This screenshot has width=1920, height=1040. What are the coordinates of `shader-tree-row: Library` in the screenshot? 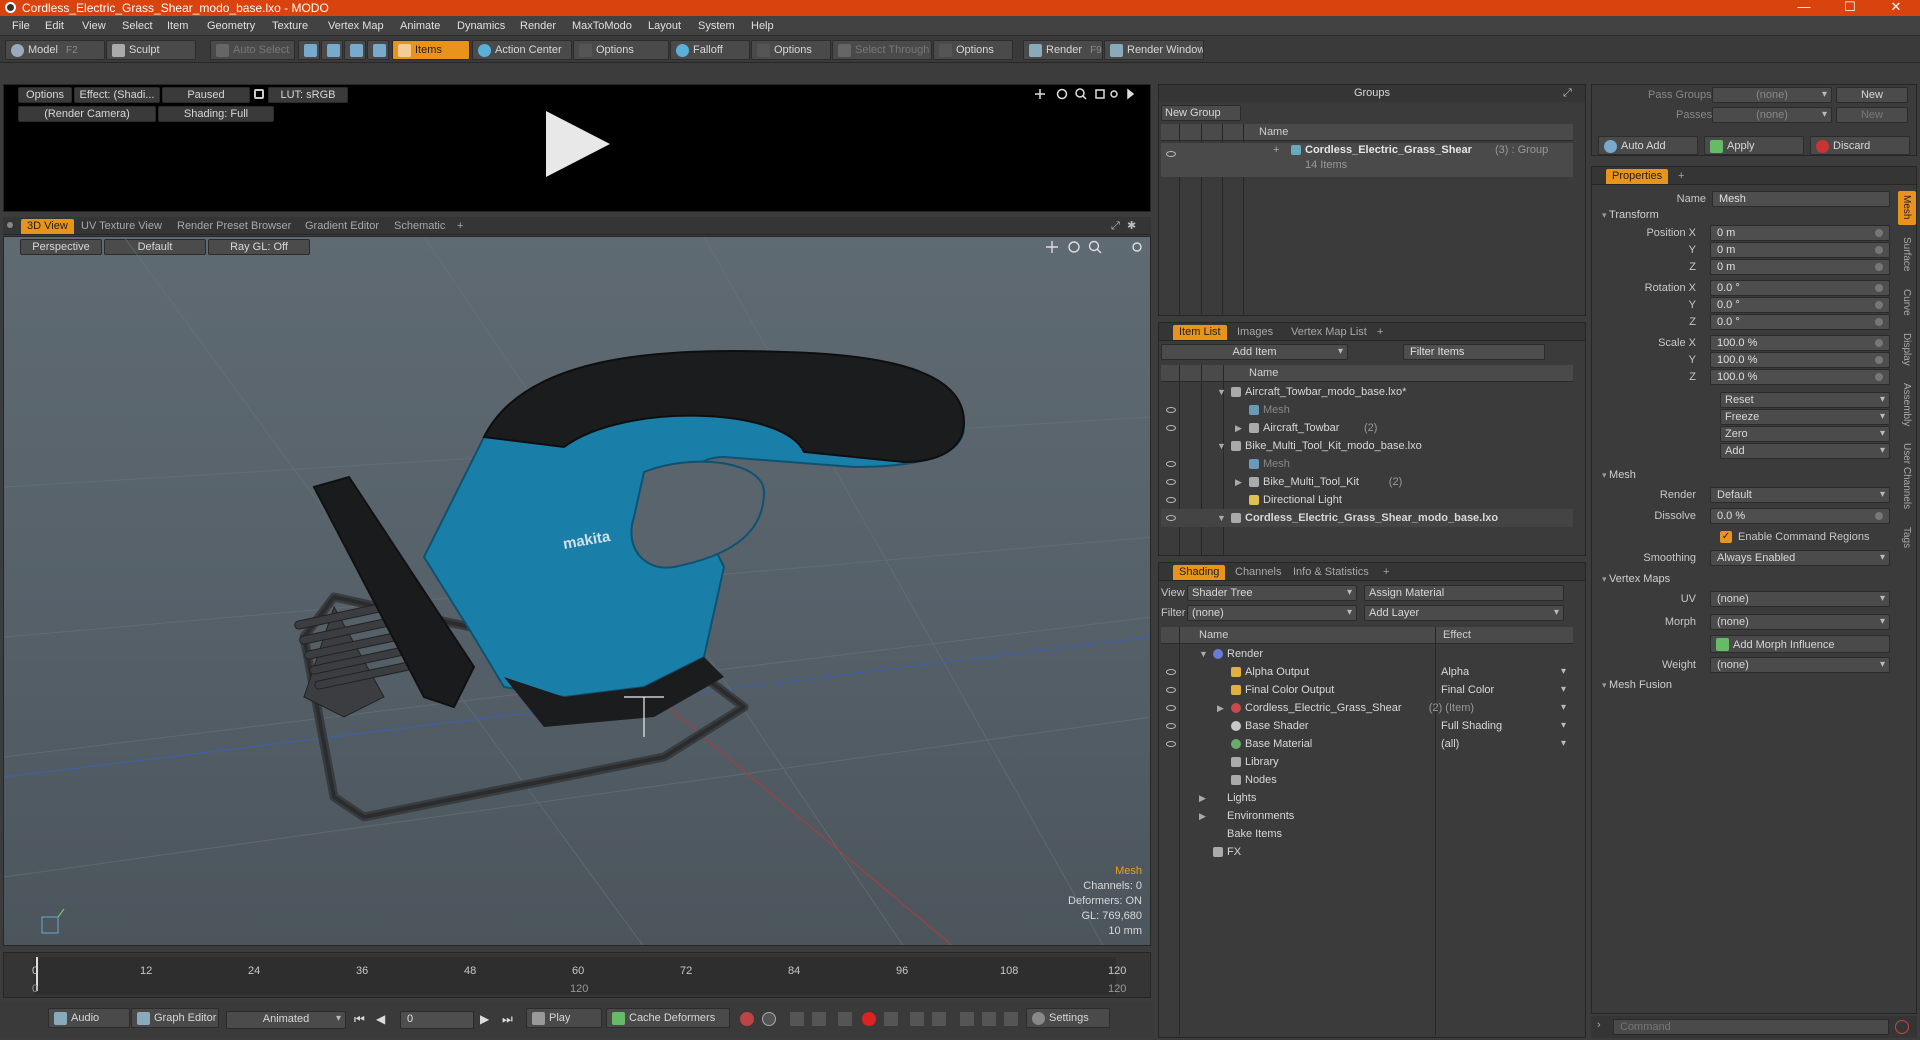 It's located at (1367, 762).